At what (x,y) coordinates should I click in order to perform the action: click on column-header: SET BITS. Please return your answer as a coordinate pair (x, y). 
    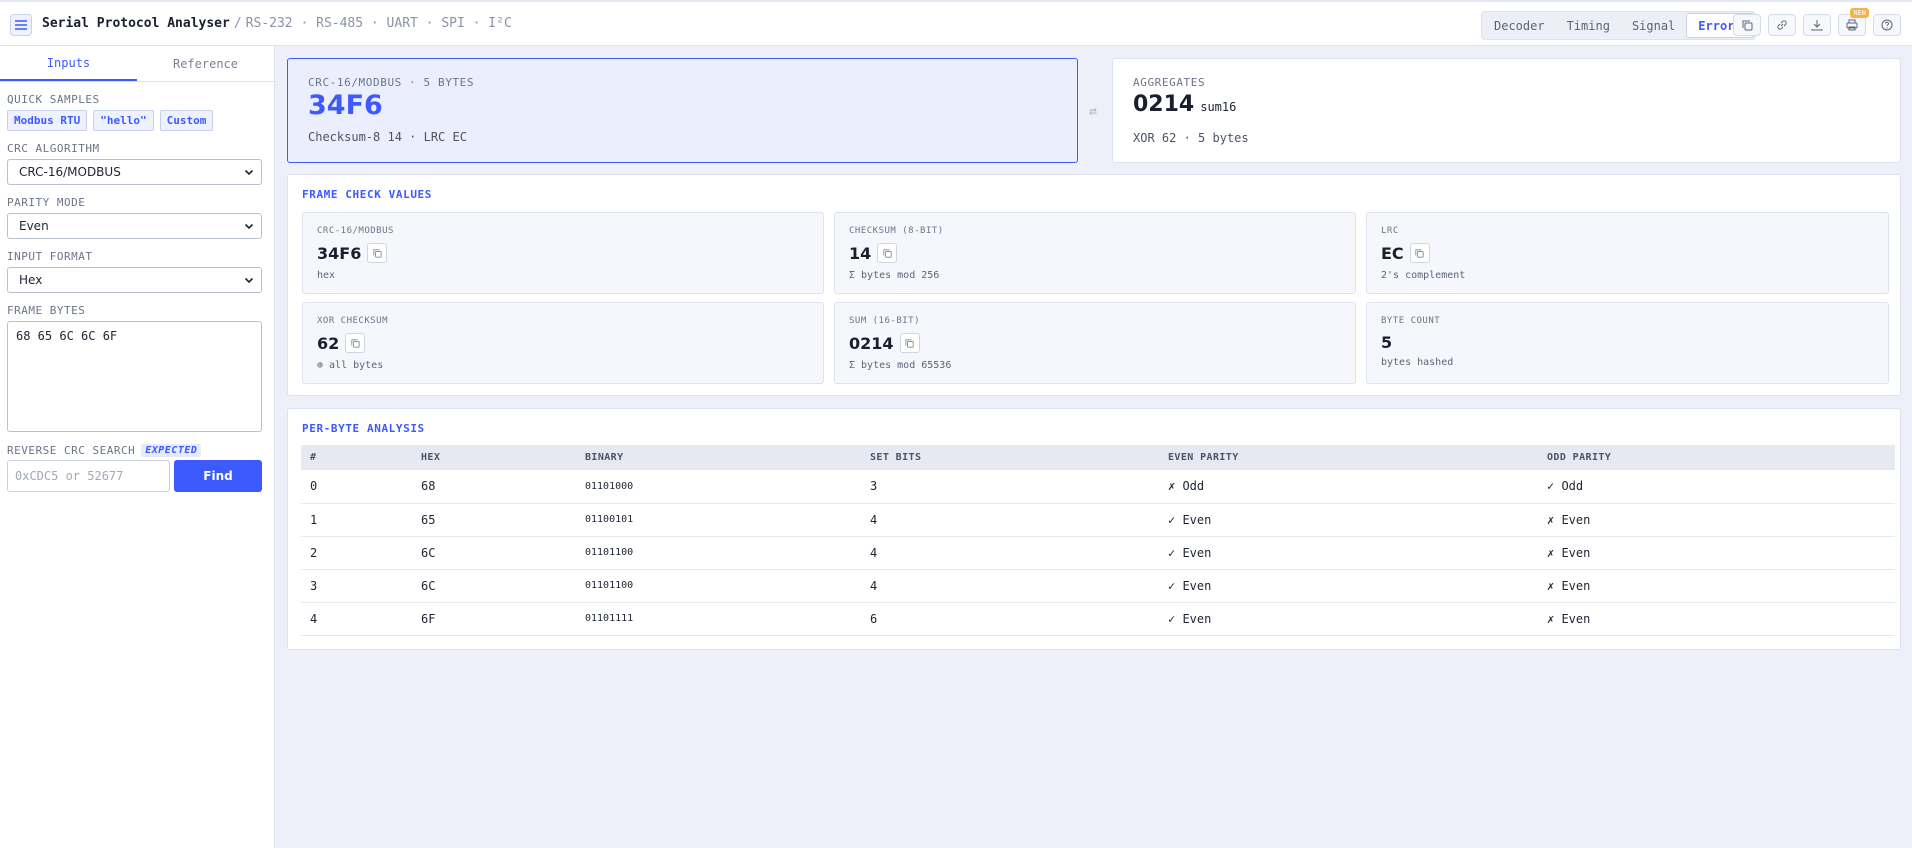
    Looking at the image, I should click on (1010, 457).